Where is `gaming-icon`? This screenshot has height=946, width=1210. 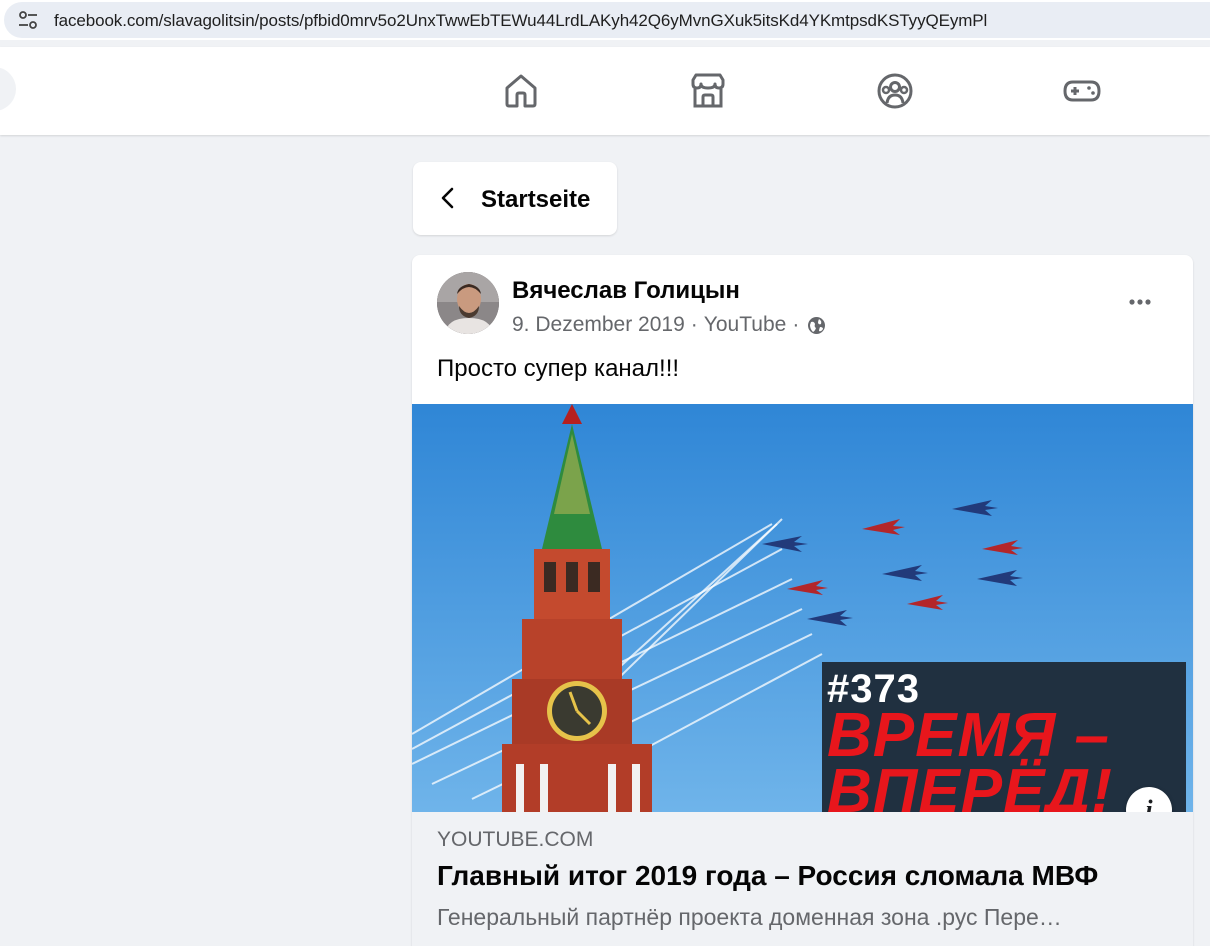
gaming-icon is located at coordinates (1082, 91).